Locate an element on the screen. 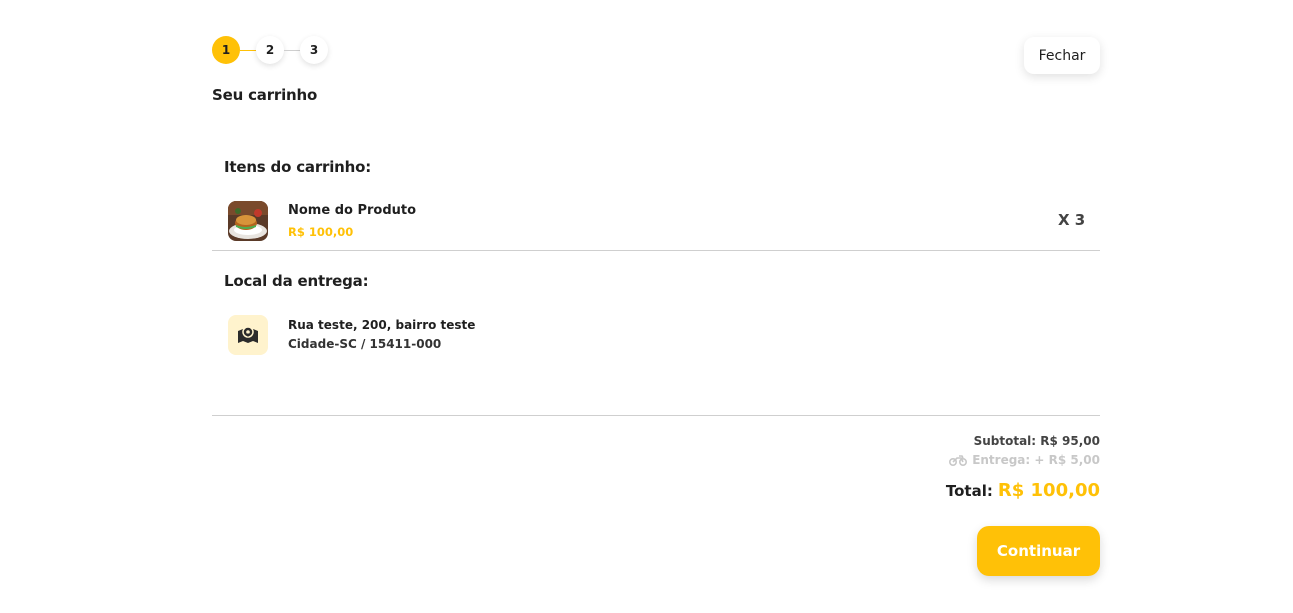 This screenshot has width=1293, height=613. total-row: Total: R$ 100,00 is located at coordinates (1023, 490).